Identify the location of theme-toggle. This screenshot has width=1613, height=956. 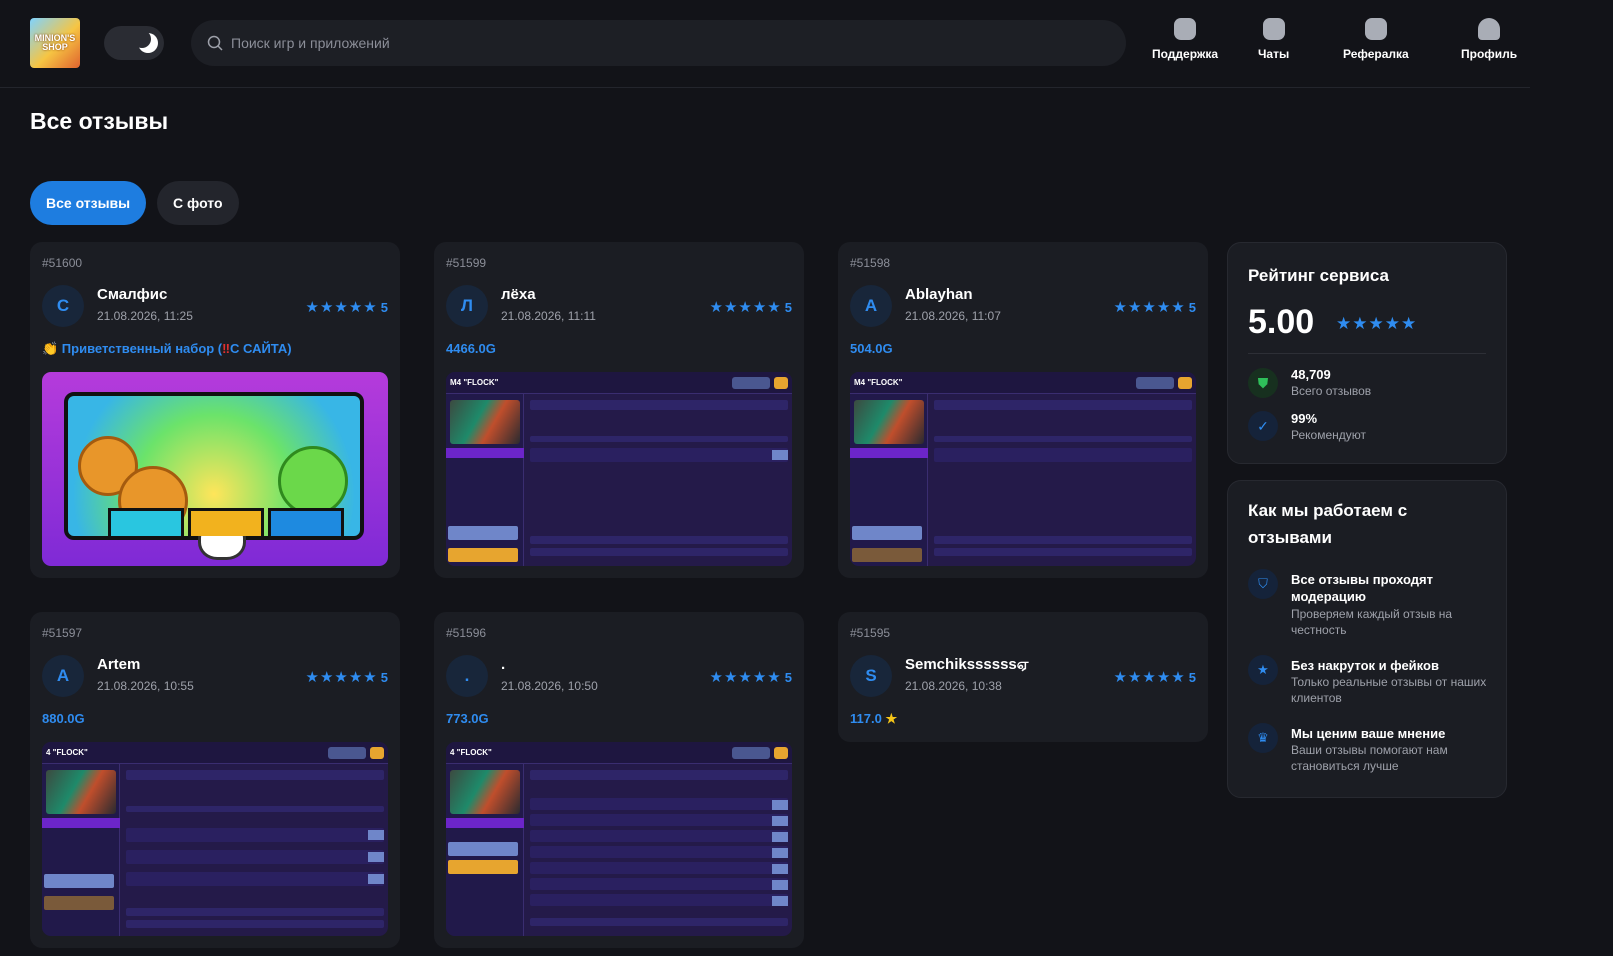
(134, 43).